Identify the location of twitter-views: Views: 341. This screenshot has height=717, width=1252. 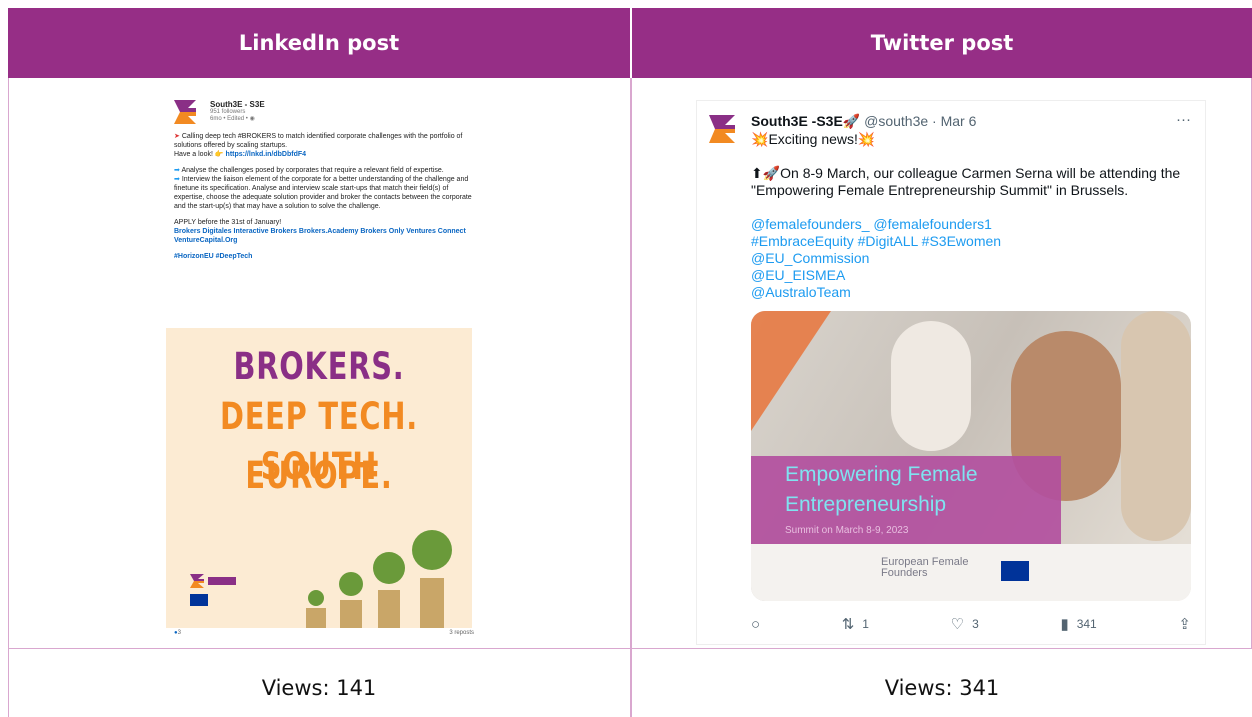
(942, 688).